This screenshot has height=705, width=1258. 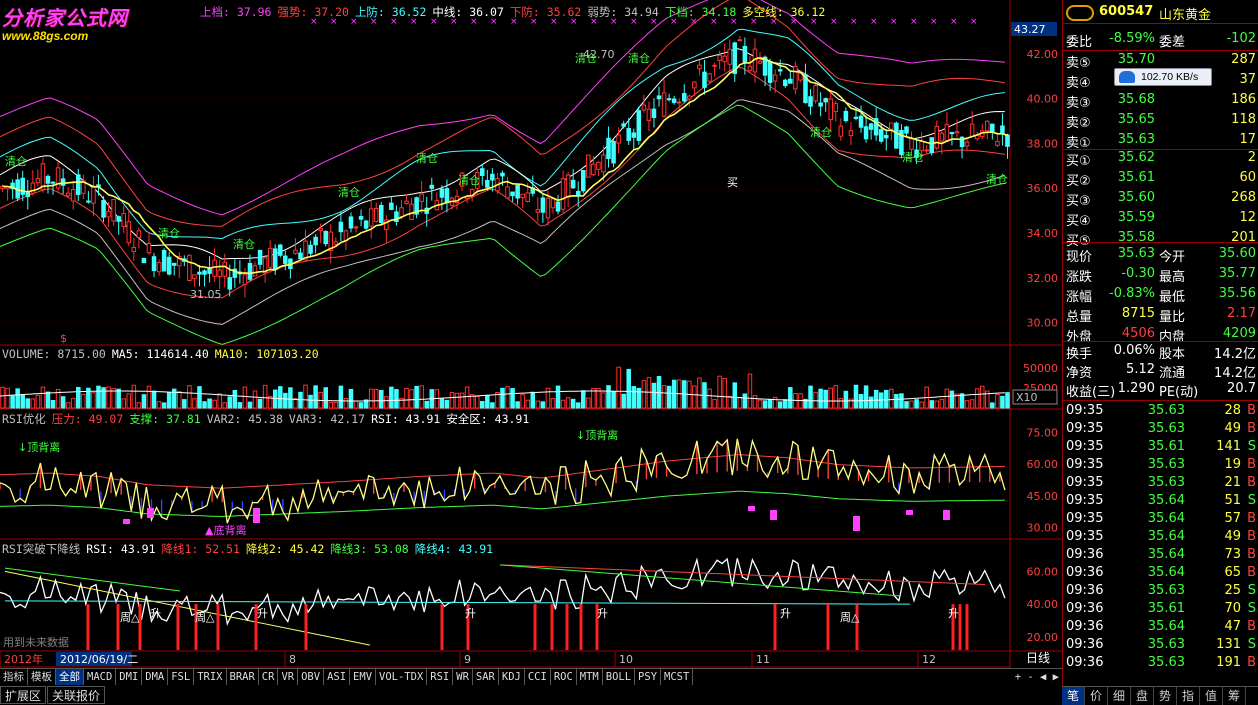 I want to click on bottom-tab-关联报价: 关联报价, so click(x=76, y=695).